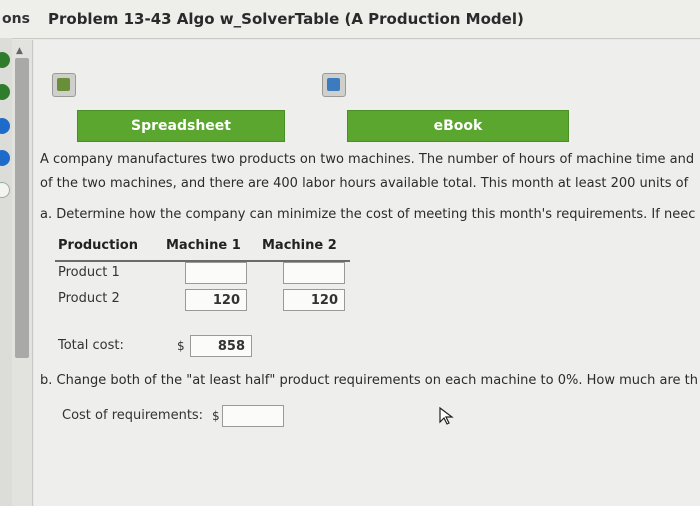 Image resolution: width=700 pixels, height=506 pixels. Describe the element at coordinates (89, 298) in the screenshot. I see `row-label-product-2: Product 2` at that location.